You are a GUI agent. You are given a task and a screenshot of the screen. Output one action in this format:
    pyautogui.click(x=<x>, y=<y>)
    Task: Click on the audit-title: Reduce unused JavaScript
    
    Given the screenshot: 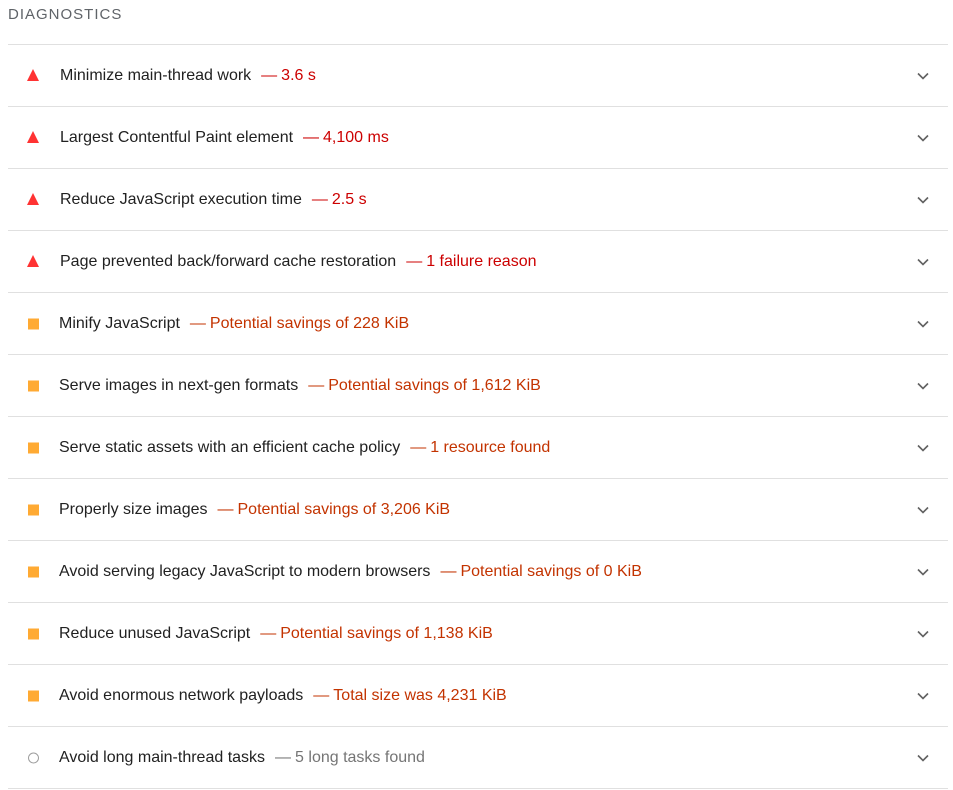 What is the action you would take?
    pyautogui.click(x=155, y=633)
    